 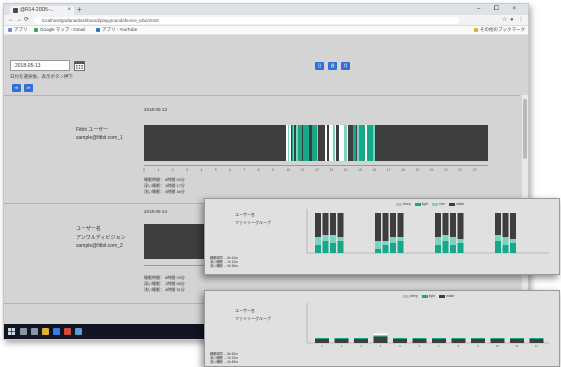 What do you see at coordinates (26, 20) in the screenshot?
I see `reload-button: ⟳` at bounding box center [26, 20].